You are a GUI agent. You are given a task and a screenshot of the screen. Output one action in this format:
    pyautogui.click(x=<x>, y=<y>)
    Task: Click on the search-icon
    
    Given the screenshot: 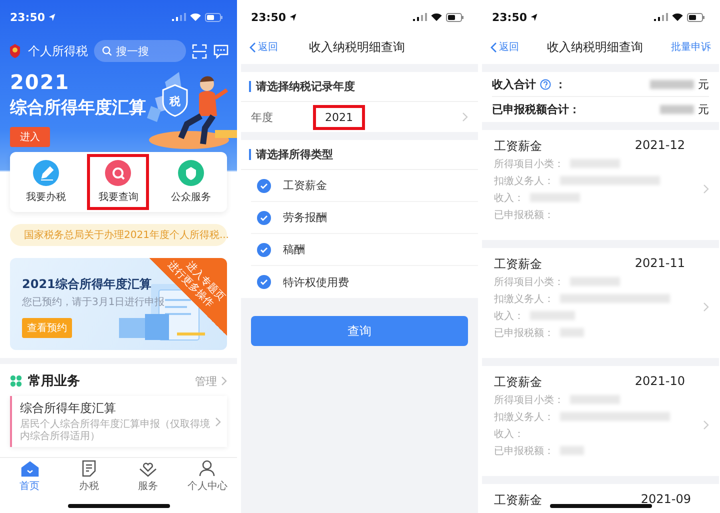 What is the action you would take?
    pyautogui.click(x=107, y=51)
    